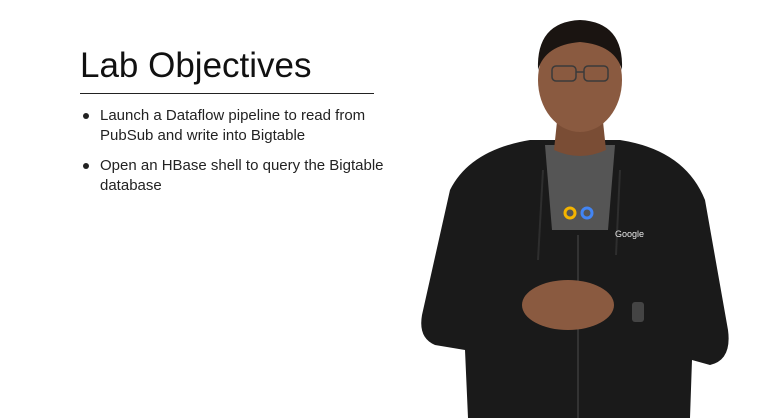 The height and width of the screenshot is (418, 758). Describe the element at coordinates (196, 65) in the screenshot. I see `slide-title: Lab Objectives` at that location.